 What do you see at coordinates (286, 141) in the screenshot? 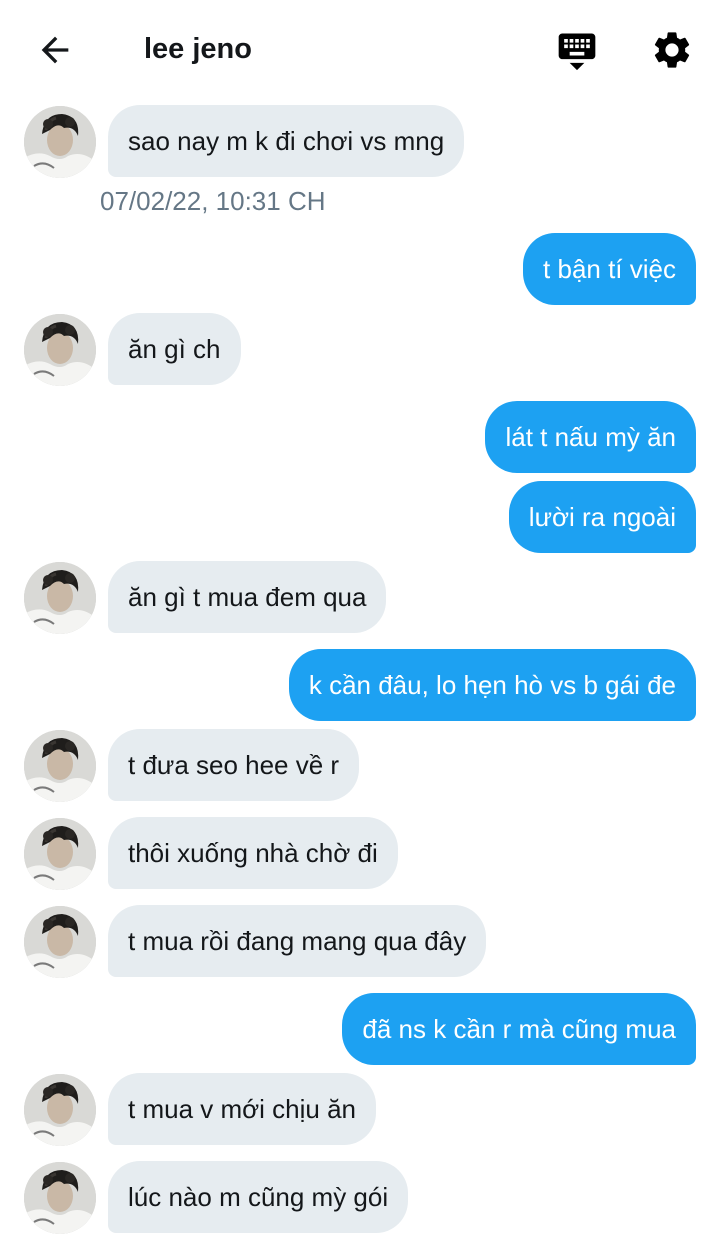
I see `incoming-message-bubble: sao nay m k đi chơi vs mng` at bounding box center [286, 141].